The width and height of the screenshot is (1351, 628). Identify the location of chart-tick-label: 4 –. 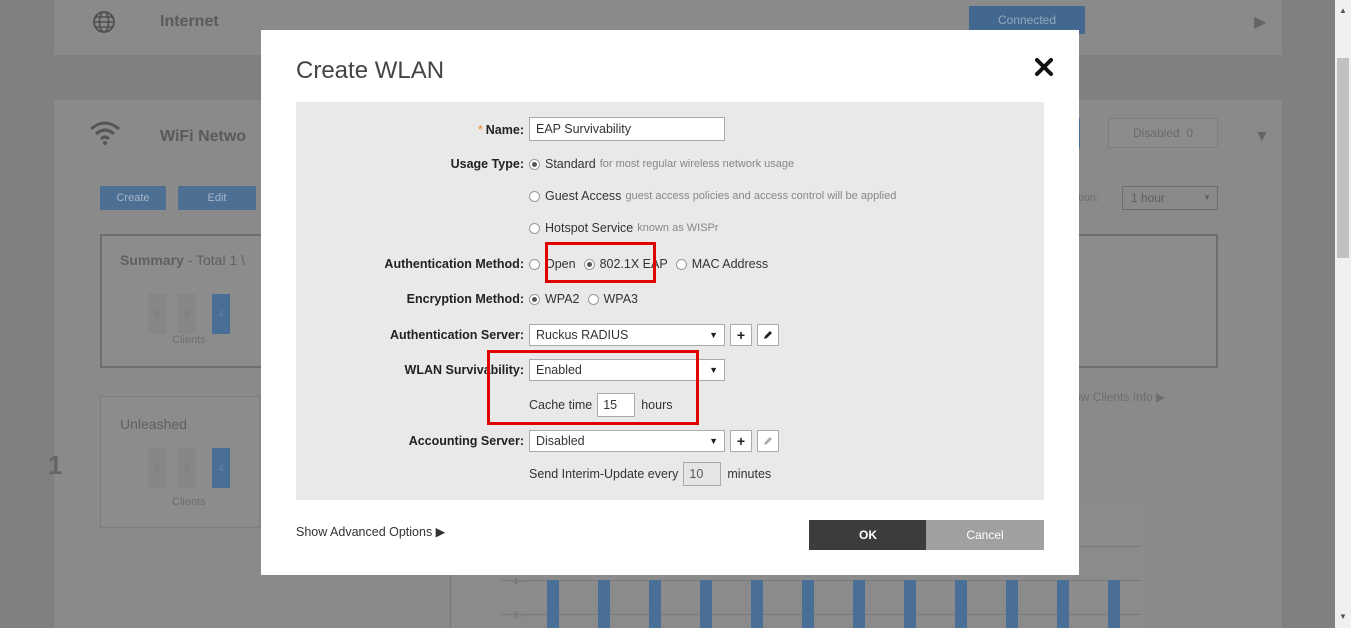
(519, 581).